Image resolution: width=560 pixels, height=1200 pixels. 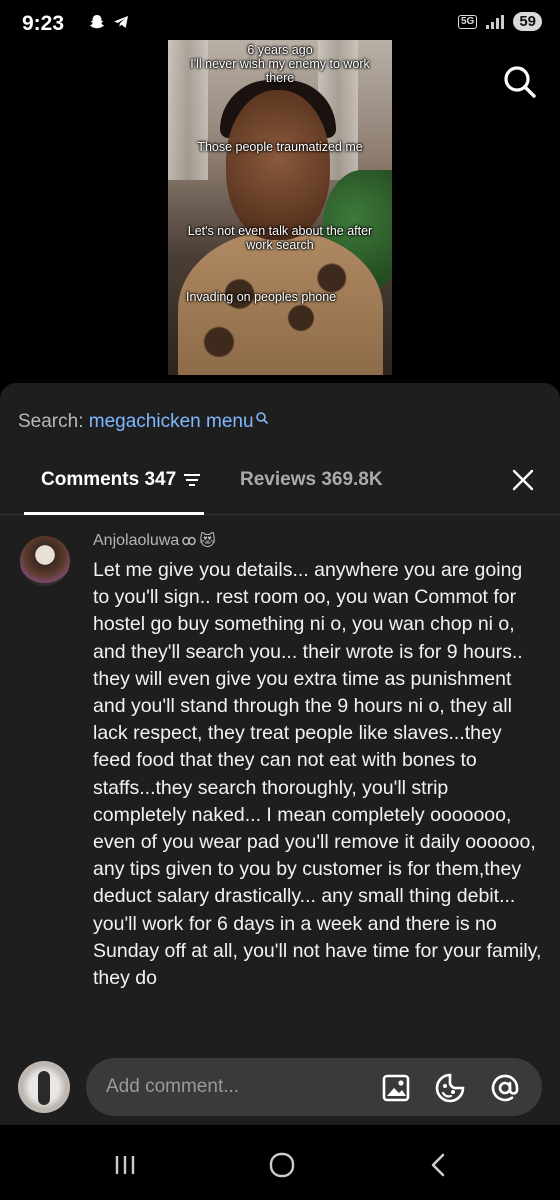 What do you see at coordinates (136, 540) in the screenshot?
I see `username-text: Anjolaoluwa` at bounding box center [136, 540].